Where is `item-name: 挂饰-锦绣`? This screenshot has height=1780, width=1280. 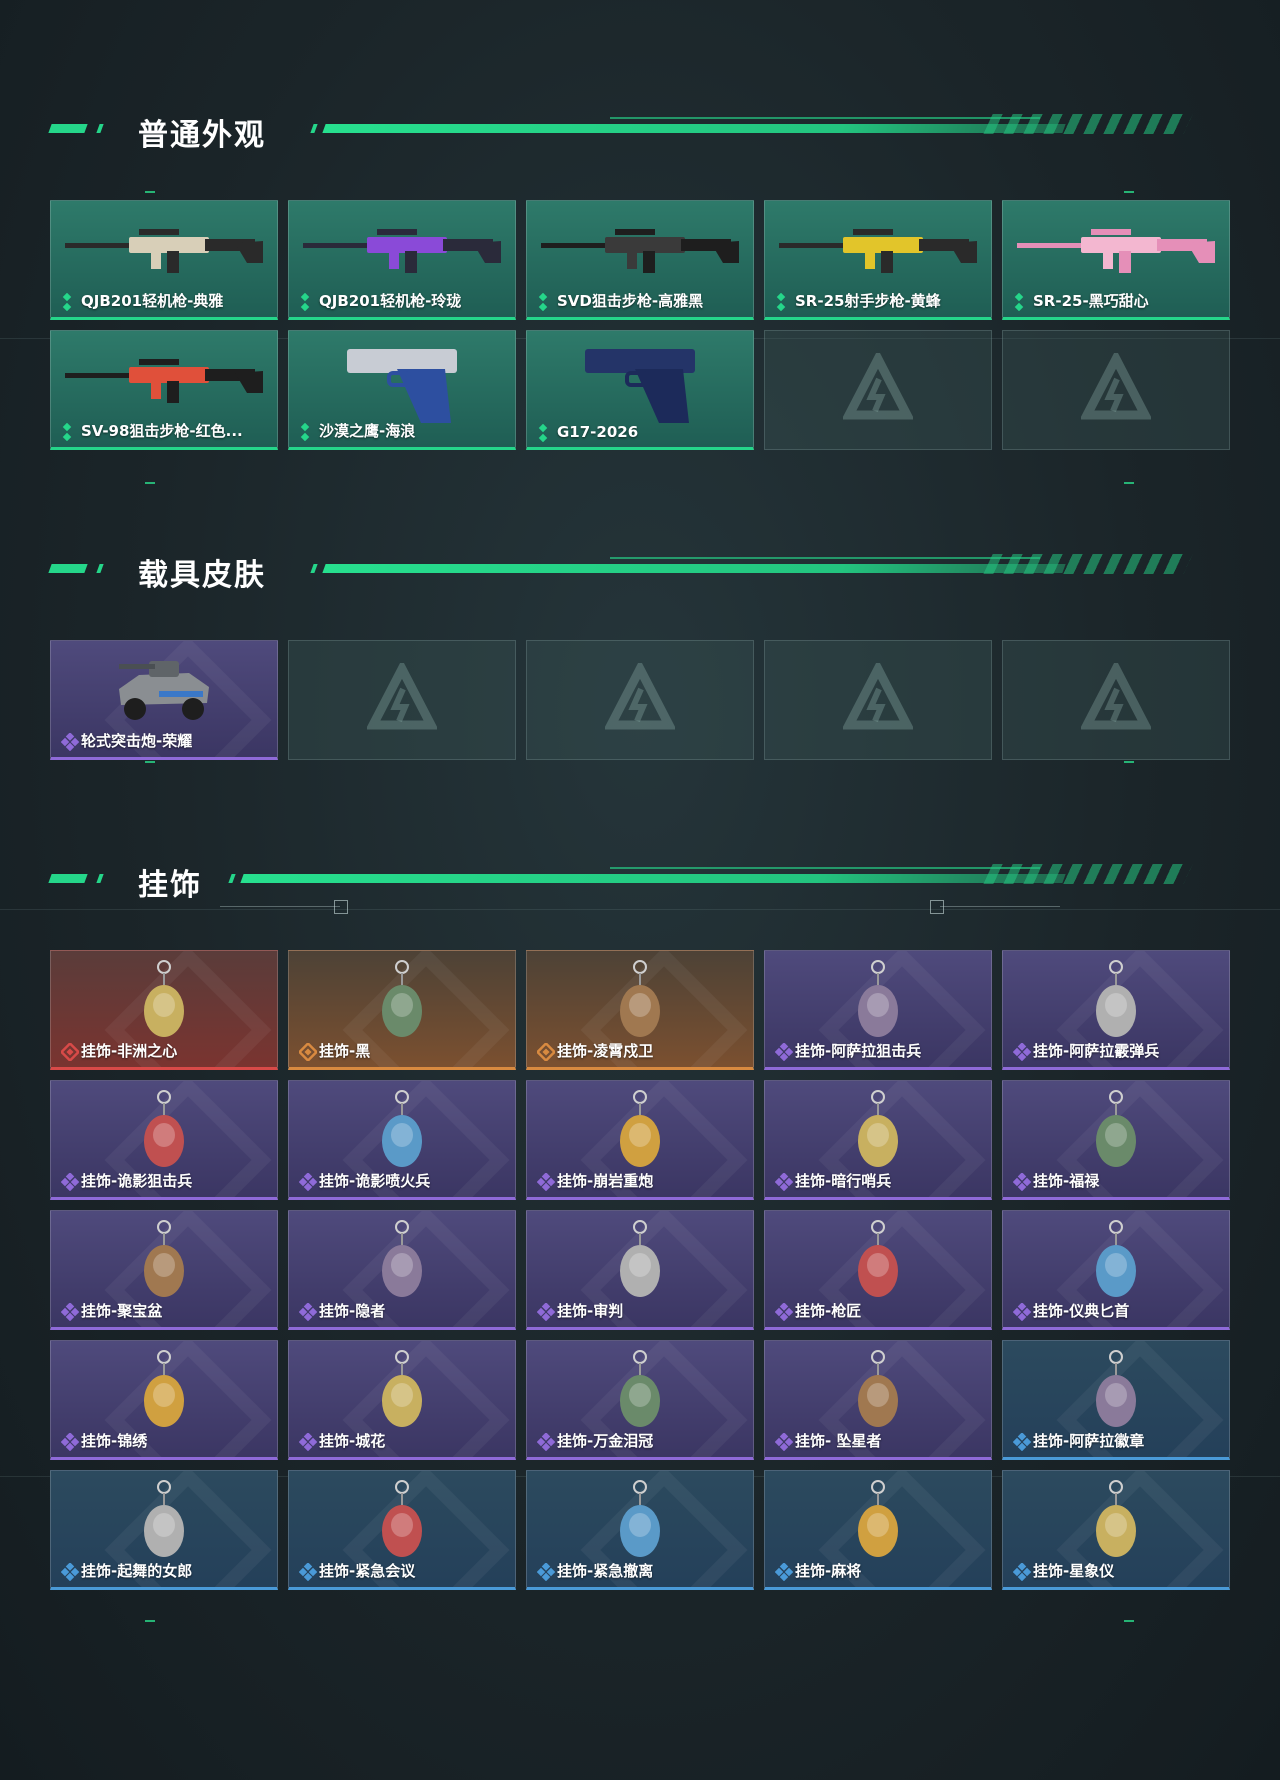
item-name: 挂饰-锦绣 is located at coordinates (114, 1441).